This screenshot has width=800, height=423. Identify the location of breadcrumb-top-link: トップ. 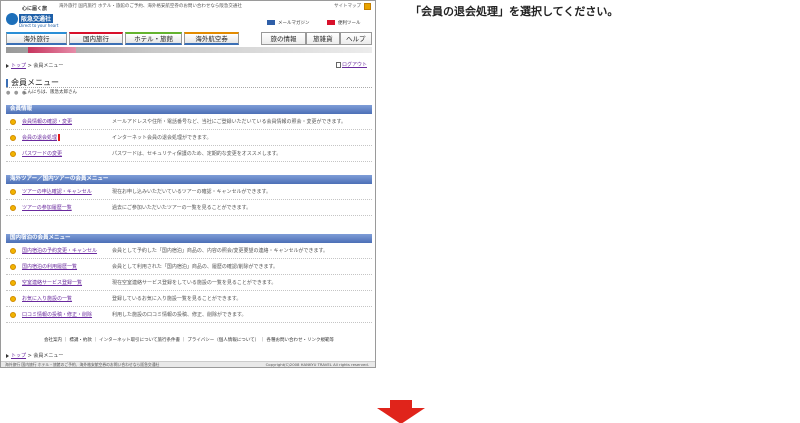
(18, 66).